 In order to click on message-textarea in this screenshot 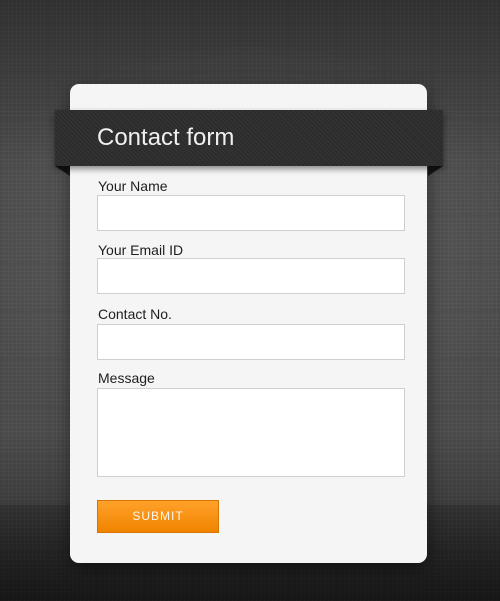, I will do `click(251, 432)`.